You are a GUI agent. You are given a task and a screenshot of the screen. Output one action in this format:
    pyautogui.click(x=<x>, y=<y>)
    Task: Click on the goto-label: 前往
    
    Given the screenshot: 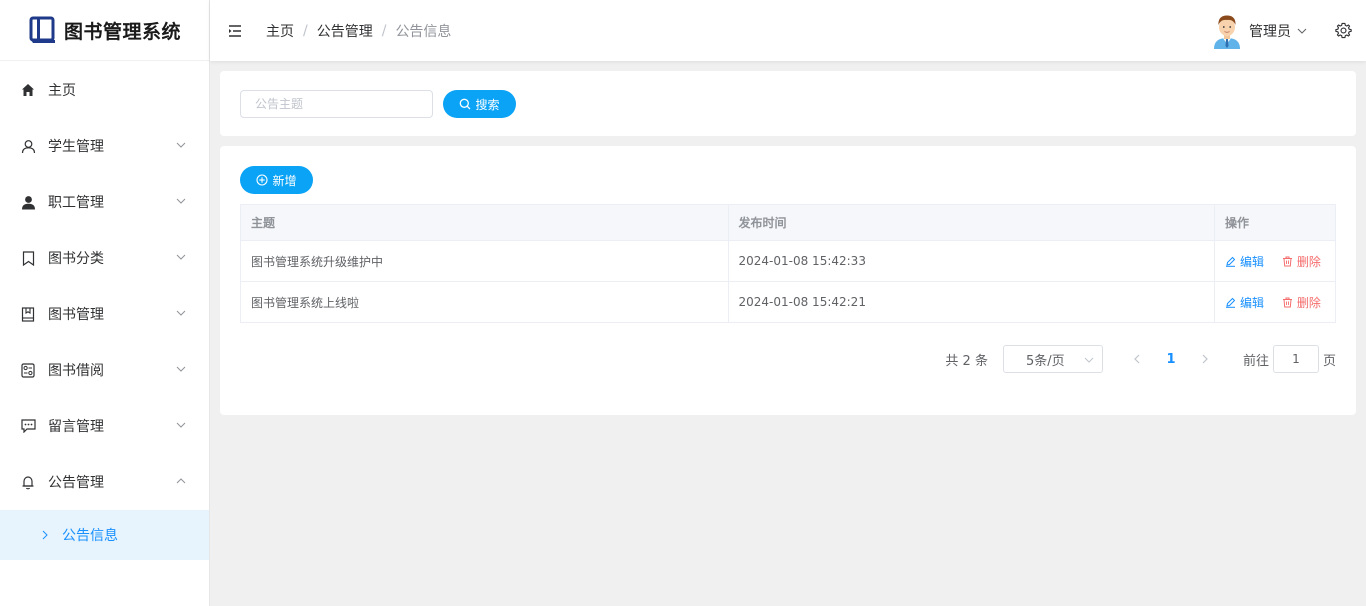 What is the action you would take?
    pyautogui.click(x=1255, y=361)
    